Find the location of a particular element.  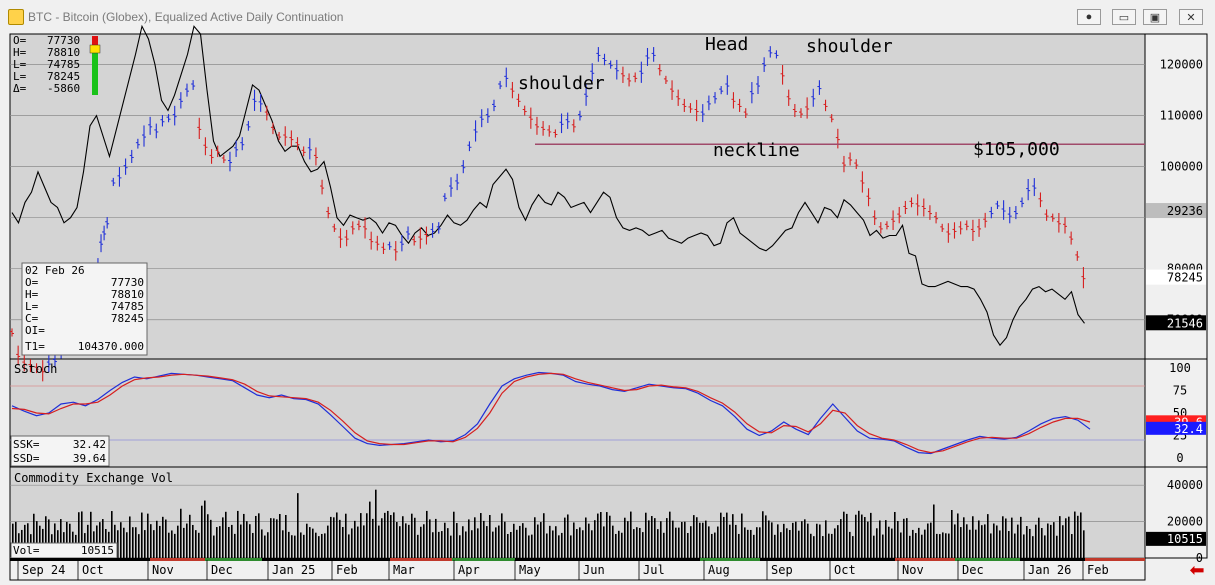

stoch-values-box: SSK= 32.42 SSD= 39.64 is located at coordinates (60, 451).